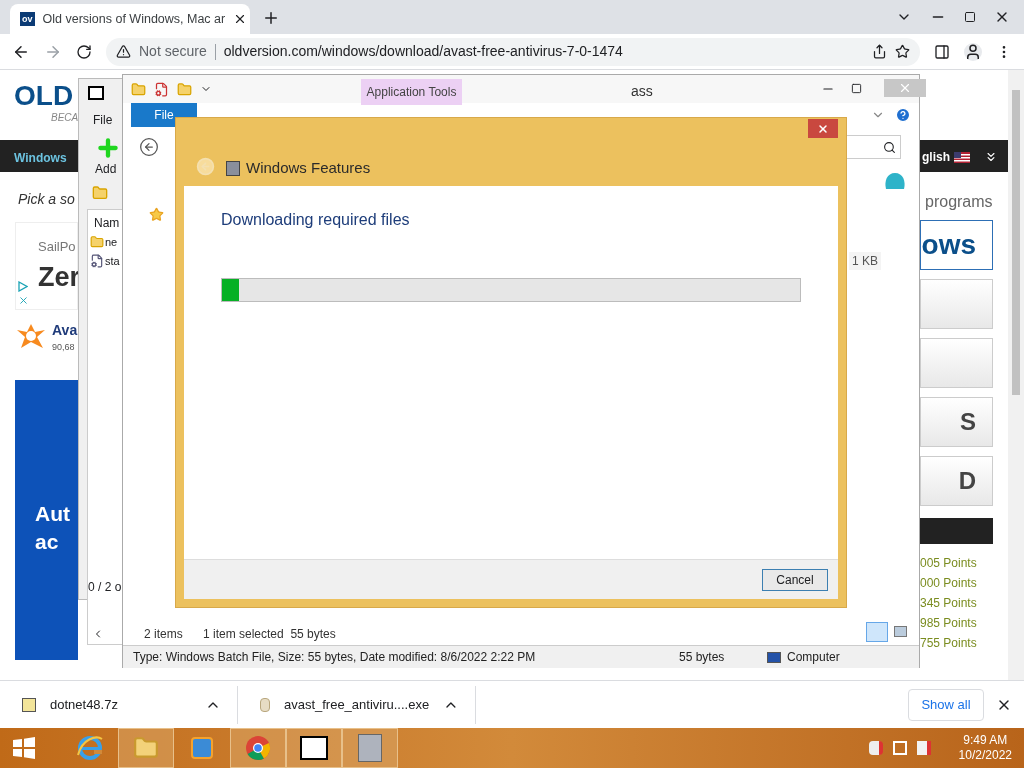 The image size is (1024, 768). Describe the element at coordinates (795, 579) in the screenshot. I see `cancel-button: Cancel` at that location.